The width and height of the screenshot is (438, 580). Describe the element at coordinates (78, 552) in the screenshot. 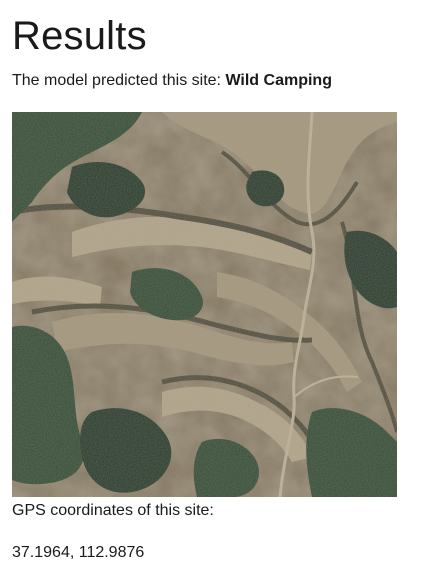

I see `gps-value: 37.1964, 112.9876` at that location.